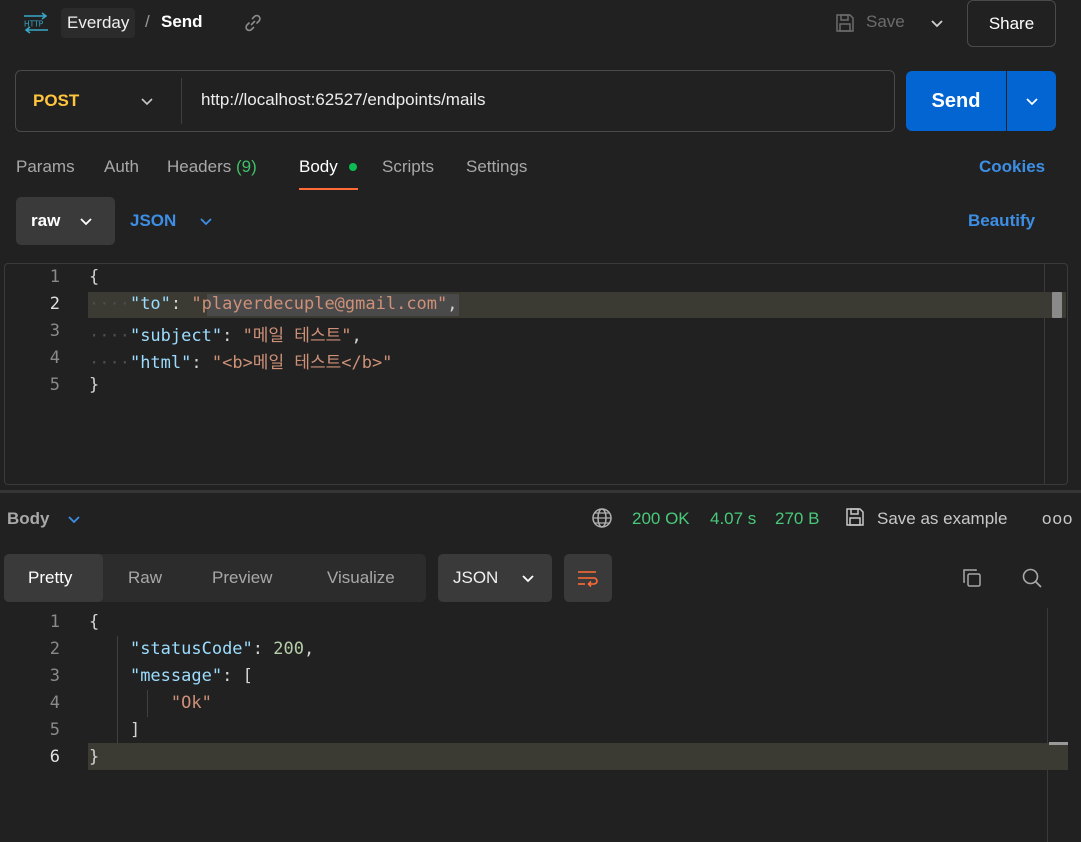 This screenshot has width=1081, height=842. I want to click on svg-text: HTTP, so click(34, 24).